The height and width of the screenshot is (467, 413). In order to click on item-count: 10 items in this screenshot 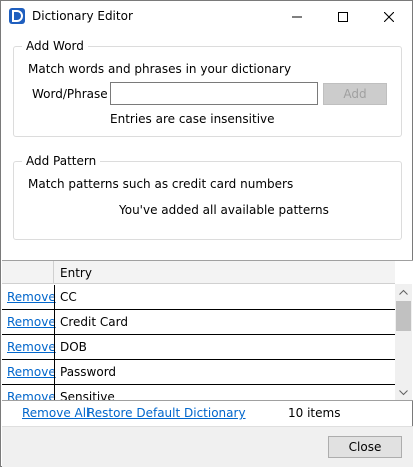, I will do `click(314, 413)`.